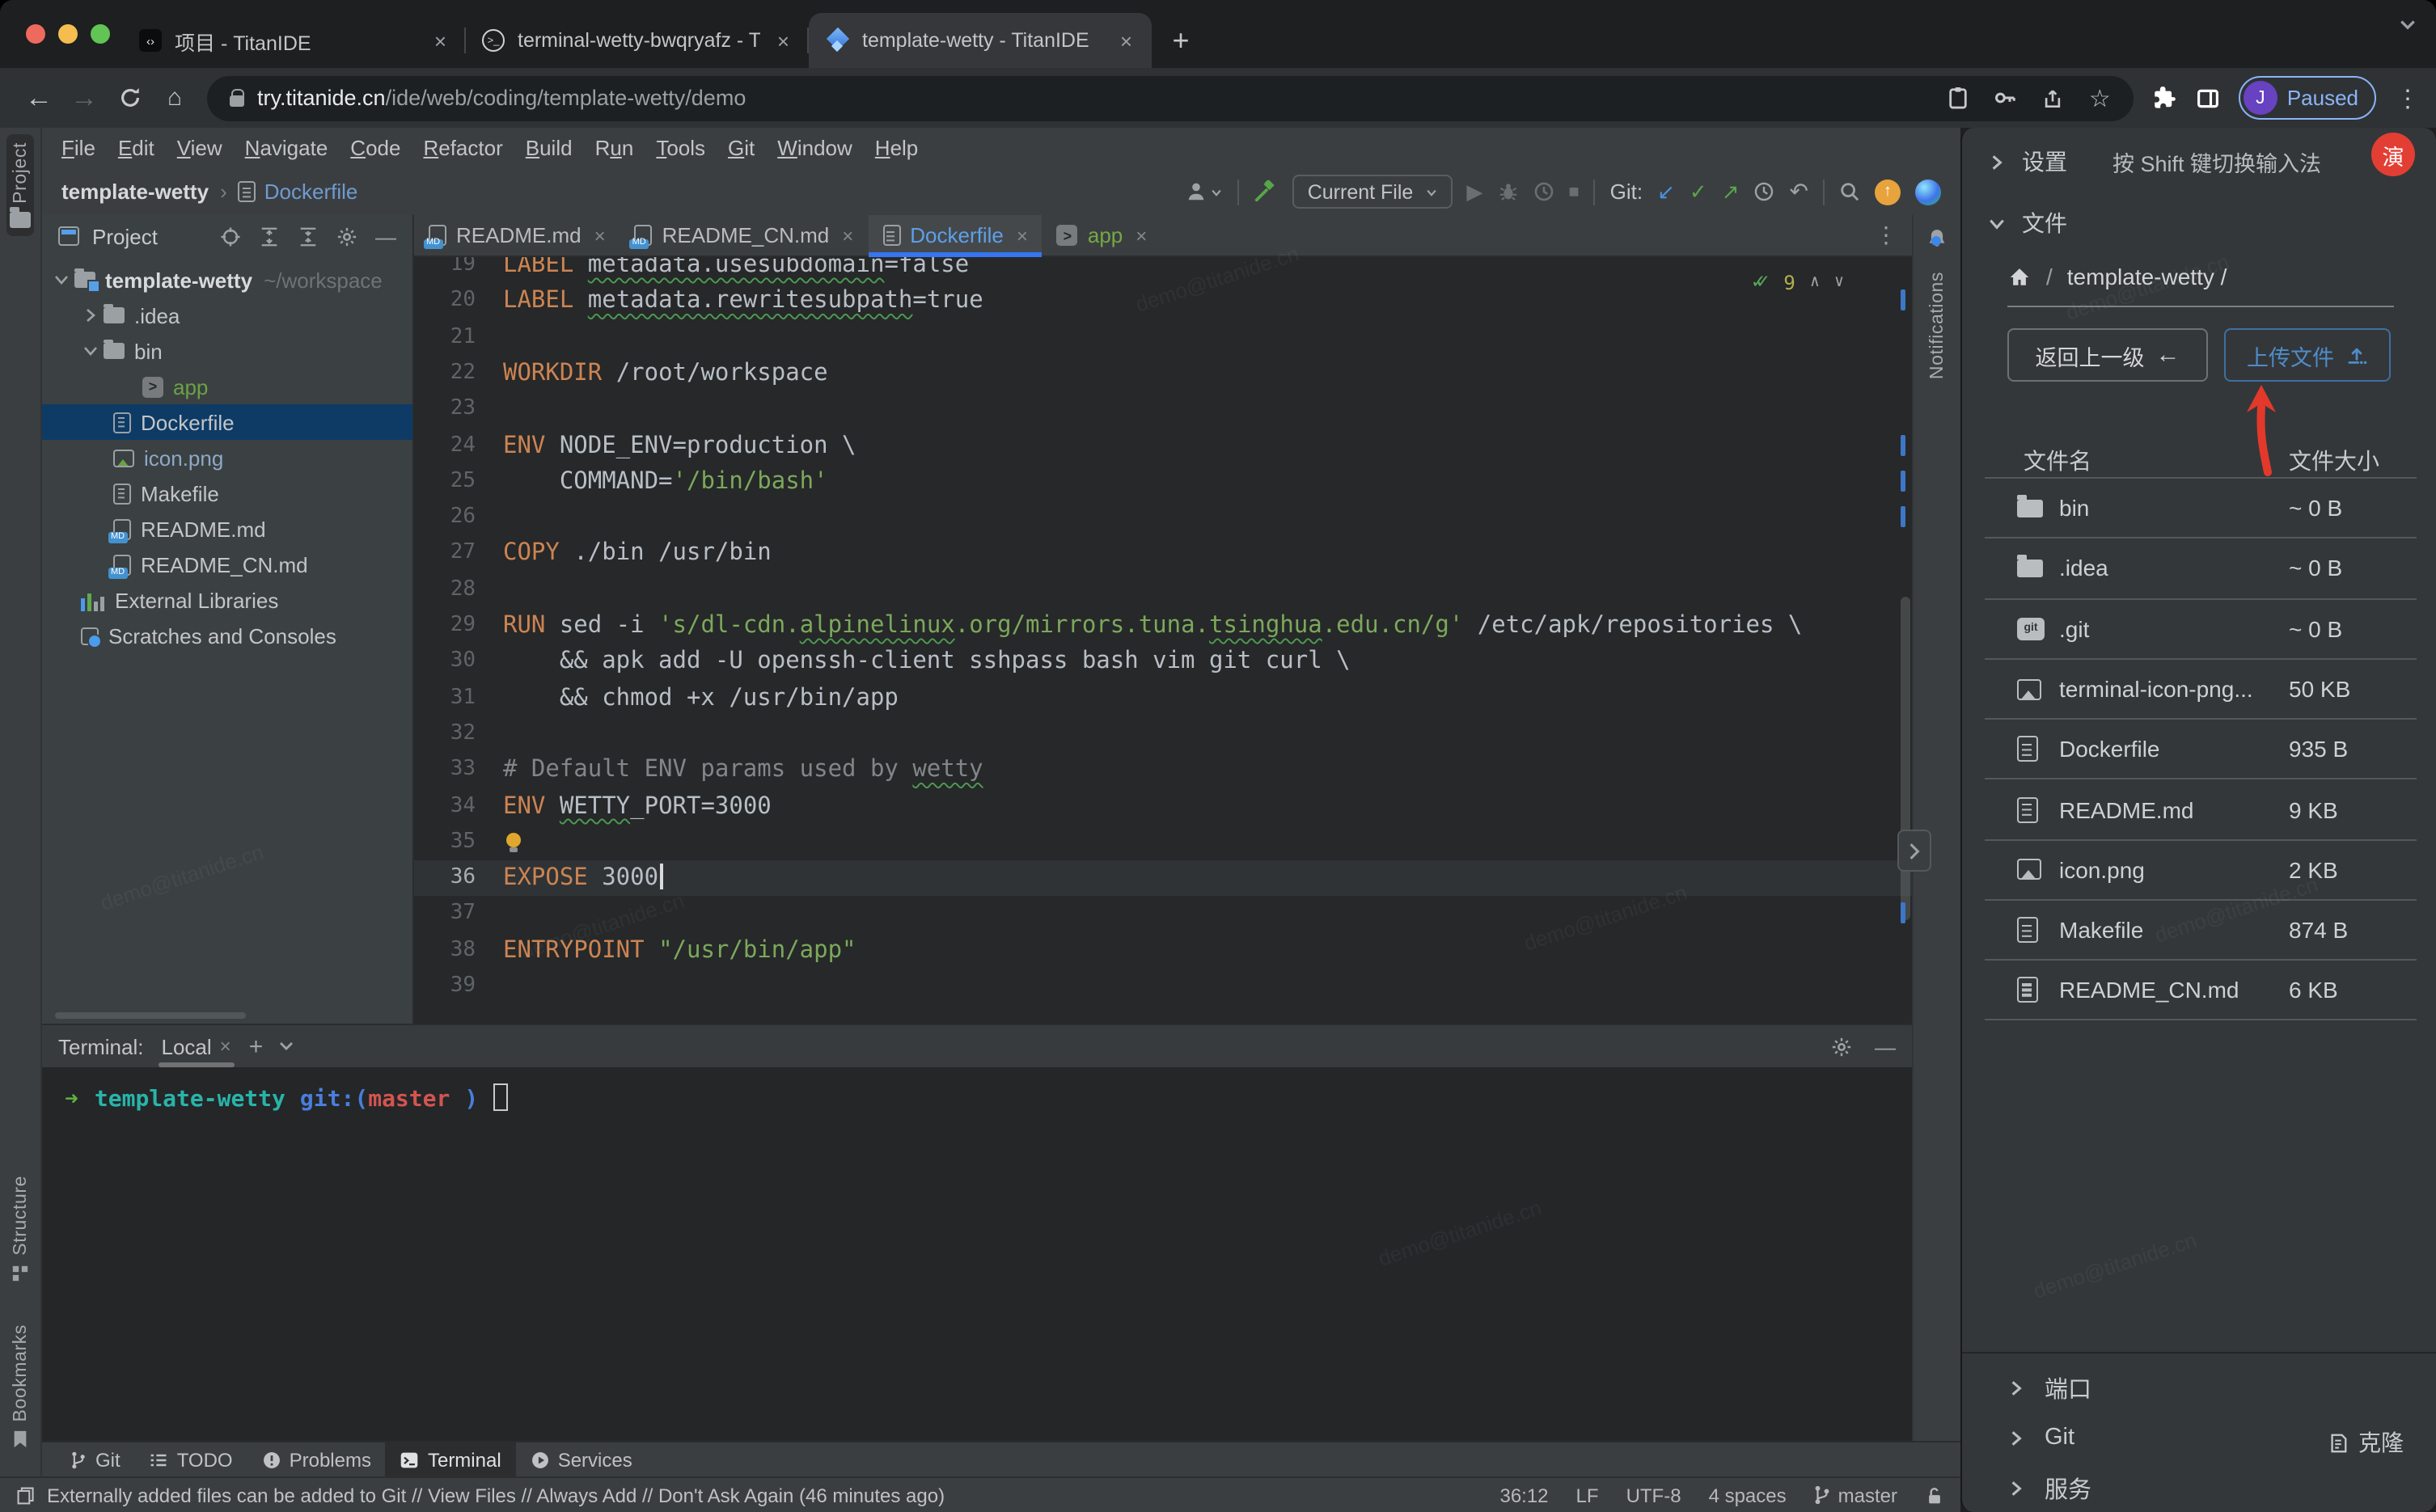  I want to click on git-section: Git, so click(2040, 1437).